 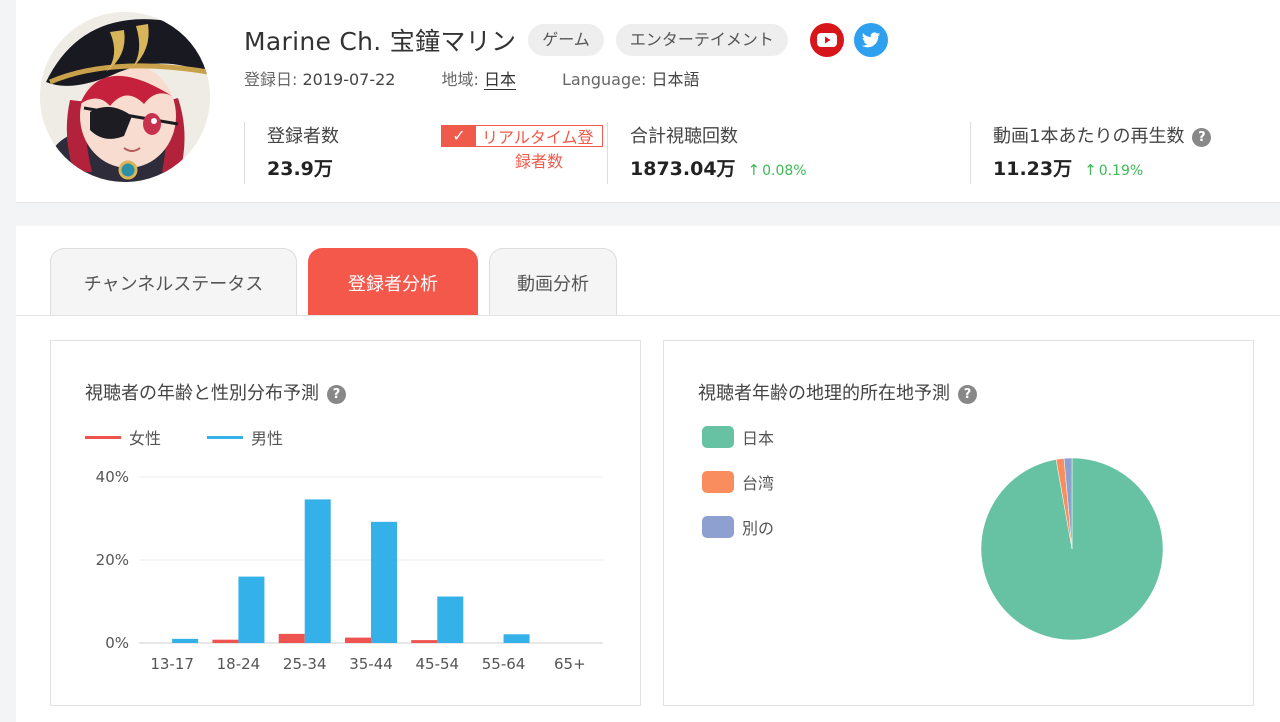 I want to click on check-icon: ✓, so click(x=459, y=136).